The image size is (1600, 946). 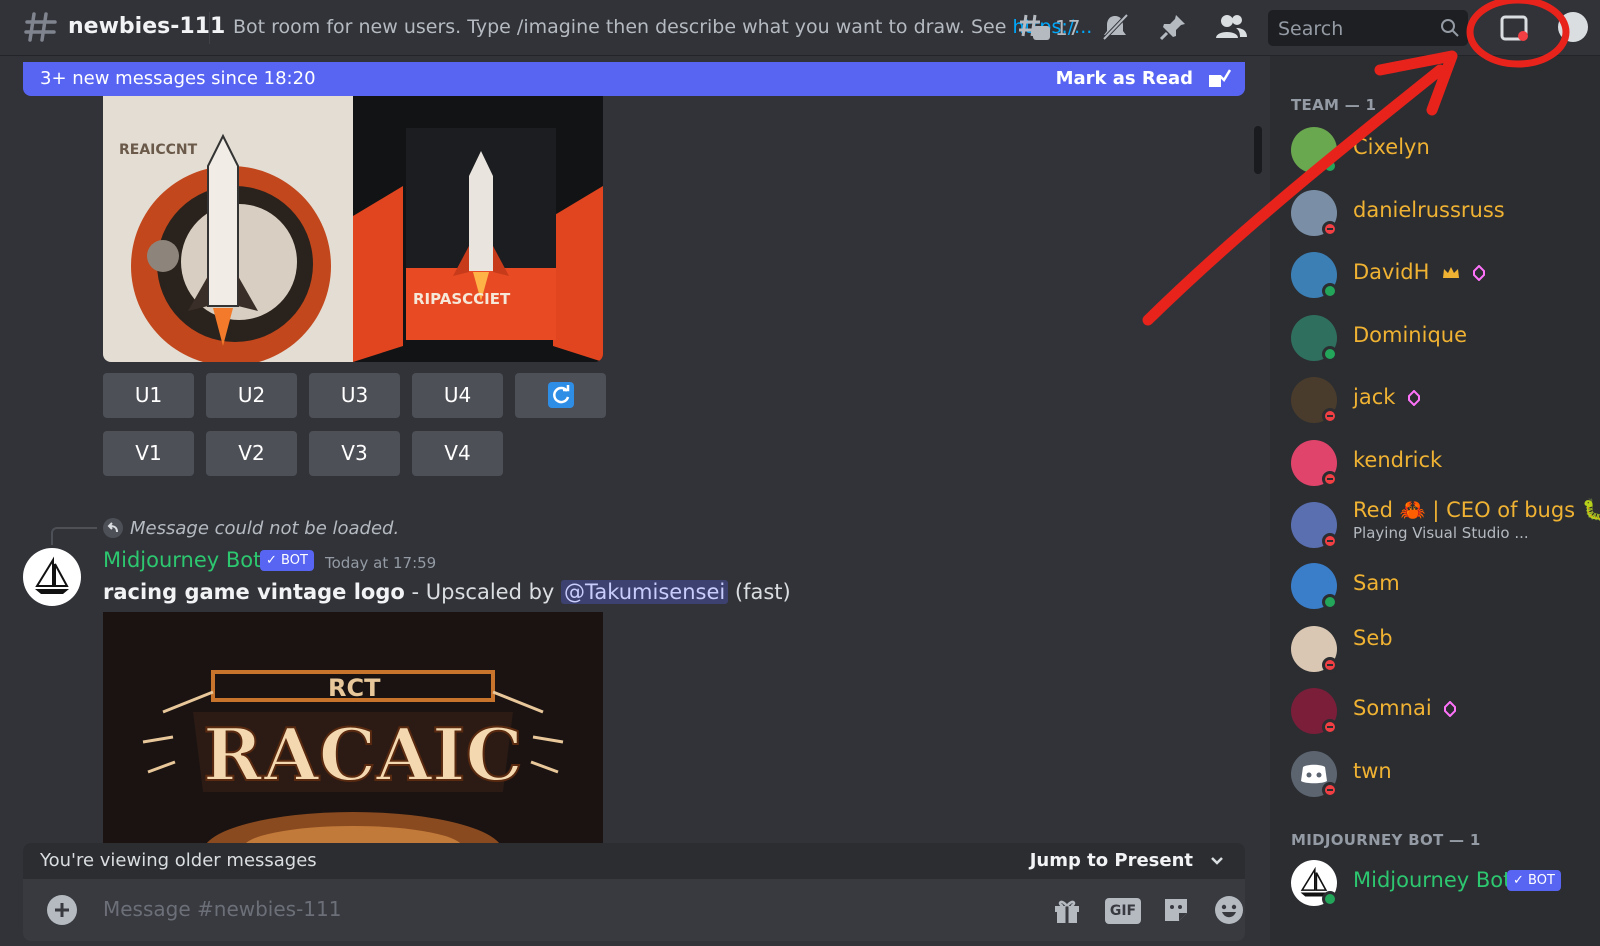 What do you see at coordinates (1176, 910) in the screenshot?
I see `sticker-icon` at bounding box center [1176, 910].